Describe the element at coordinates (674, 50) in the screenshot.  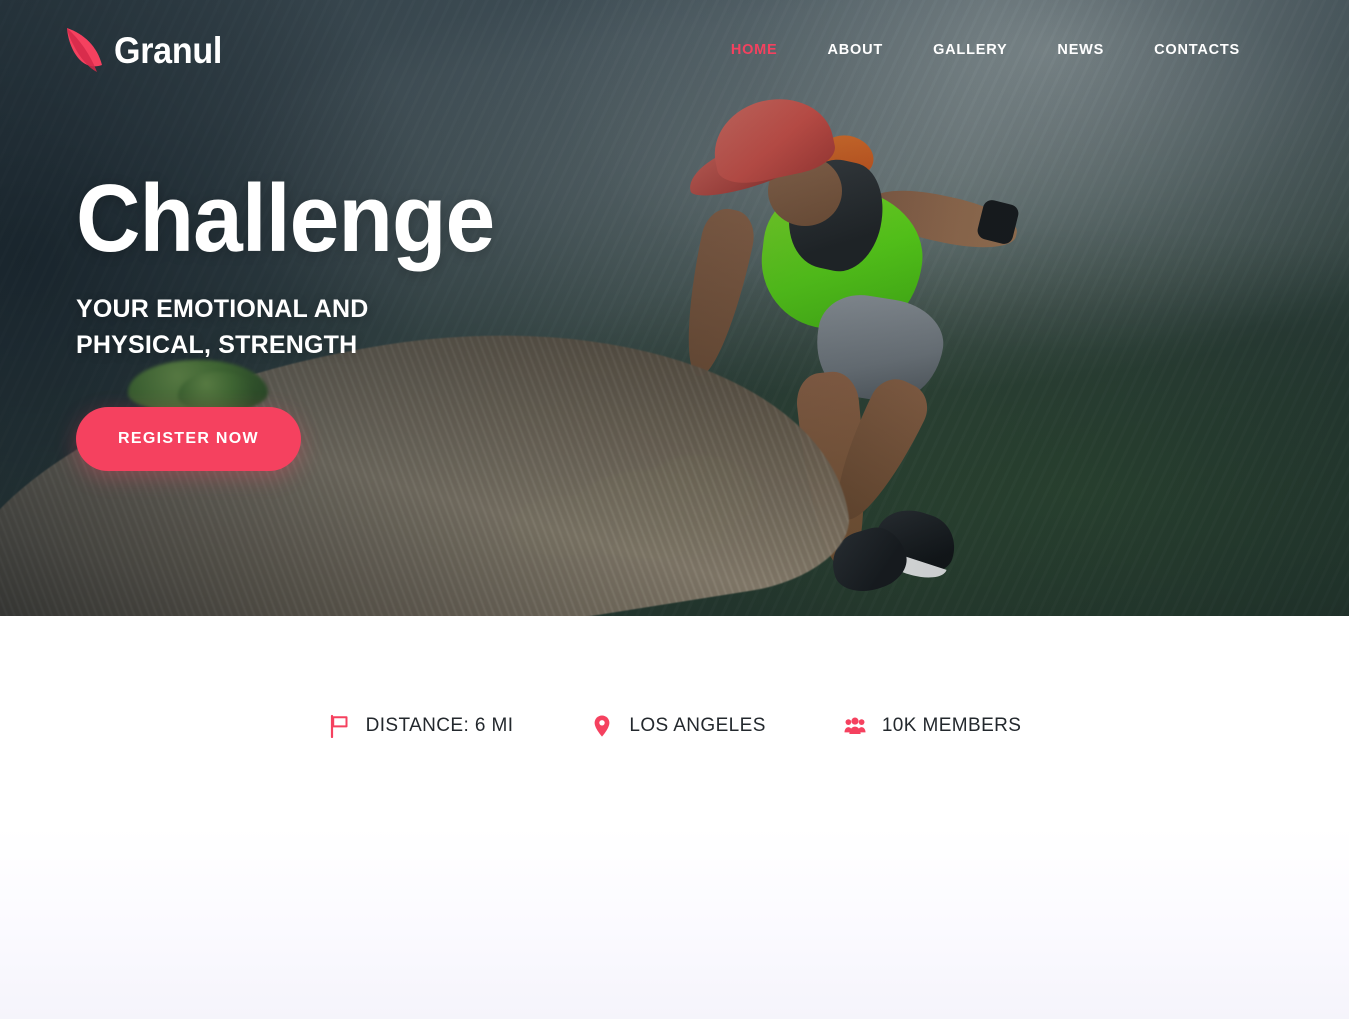
I see `site-header: Granul HOME ABOUT GALLERY NEWS CONTACTS` at that location.